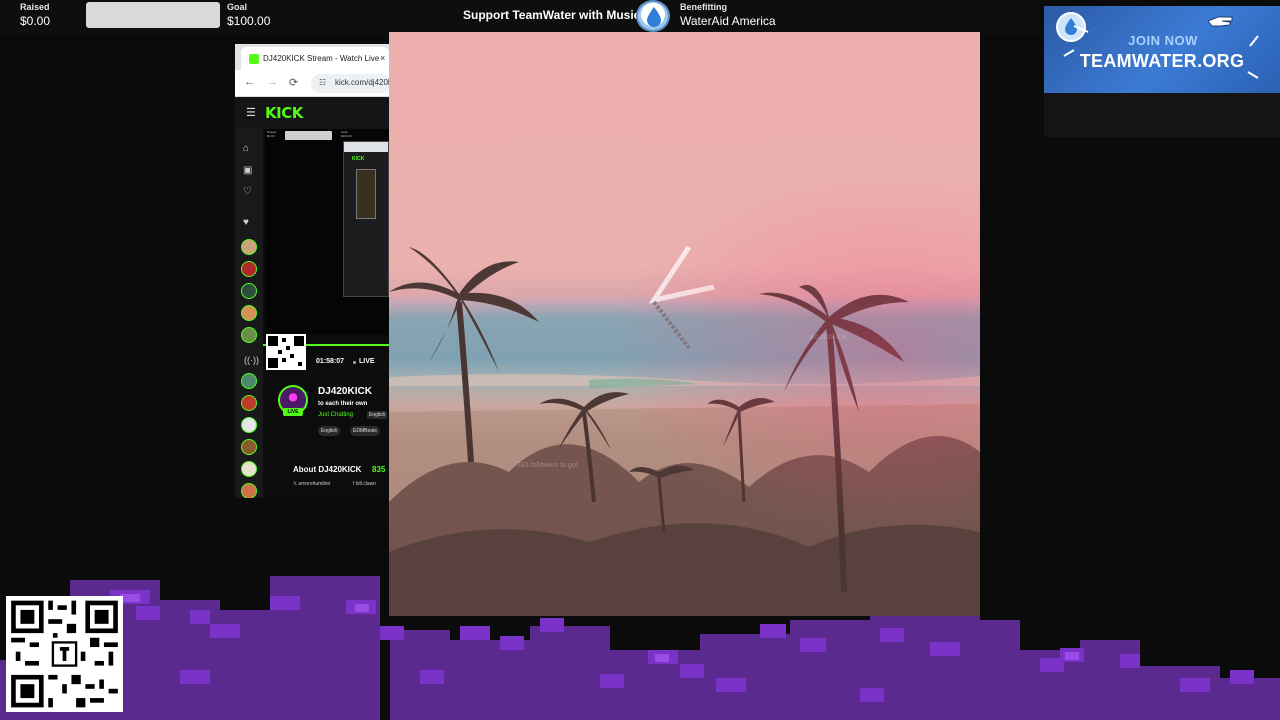  I want to click on raised-label: Raised, so click(35, 7).